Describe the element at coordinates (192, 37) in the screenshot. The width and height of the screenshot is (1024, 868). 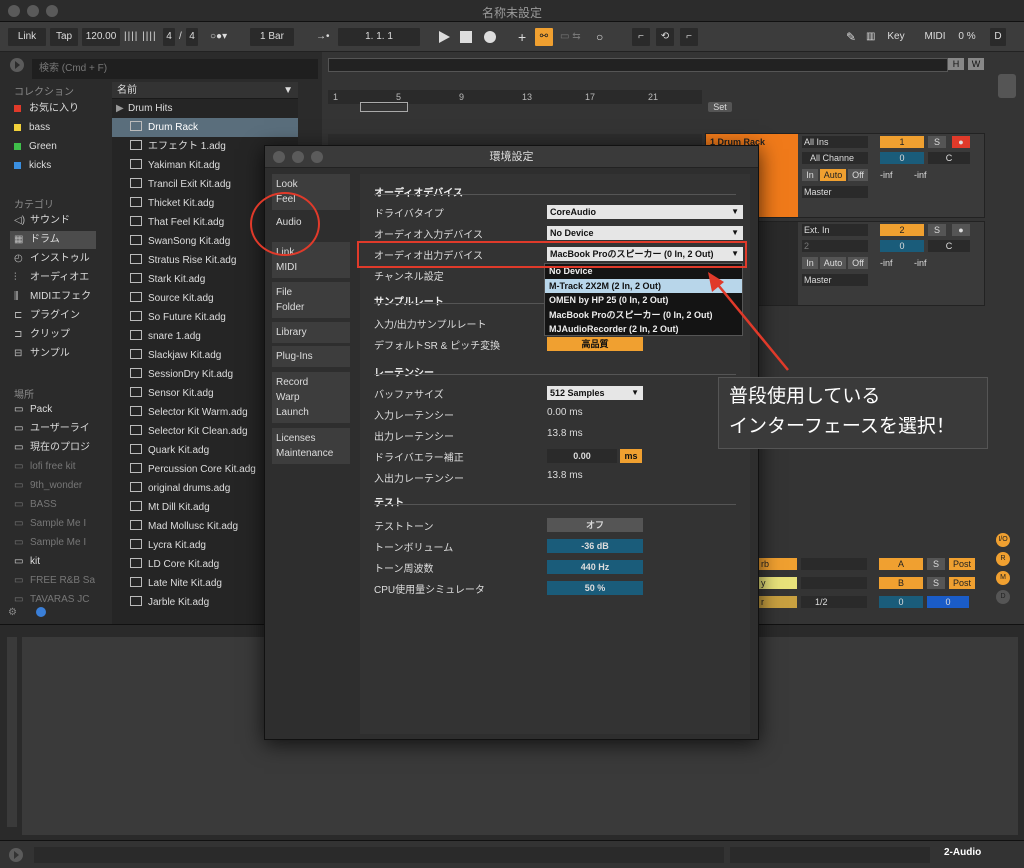
I see `signature-denominator: 4` at that location.